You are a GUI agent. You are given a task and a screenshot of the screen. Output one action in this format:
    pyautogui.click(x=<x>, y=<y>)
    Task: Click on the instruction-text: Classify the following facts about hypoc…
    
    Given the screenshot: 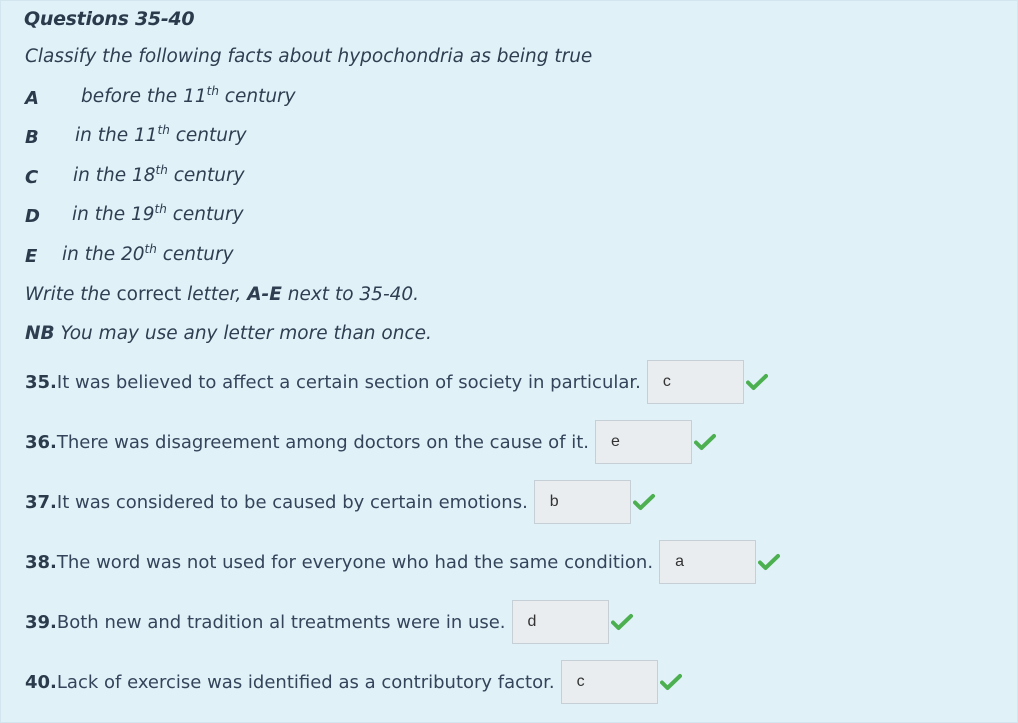 What is the action you would take?
    pyautogui.click(x=309, y=56)
    